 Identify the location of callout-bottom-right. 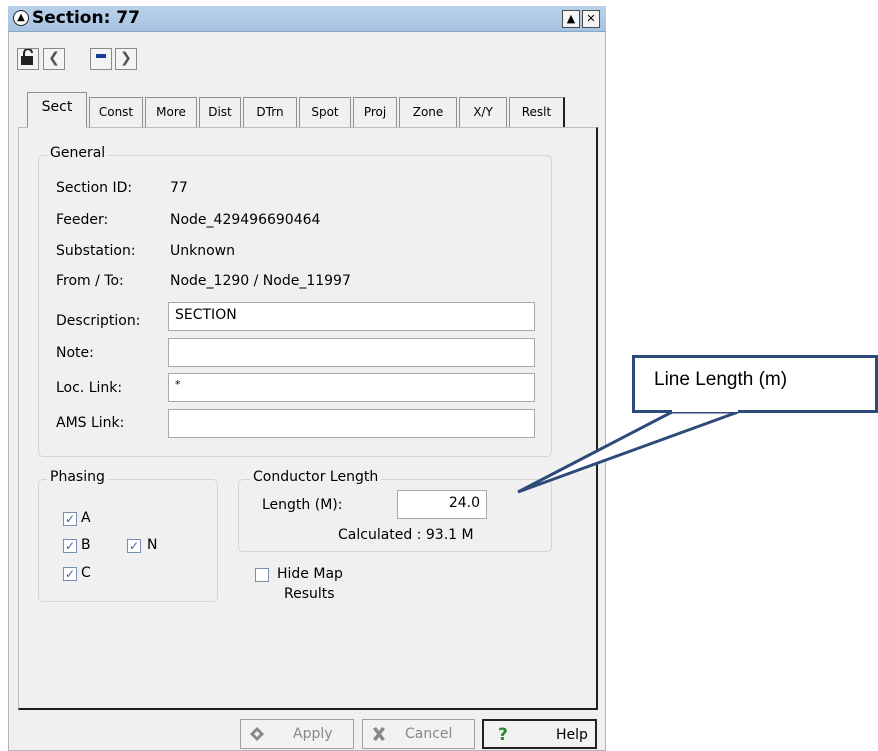
(808, 411).